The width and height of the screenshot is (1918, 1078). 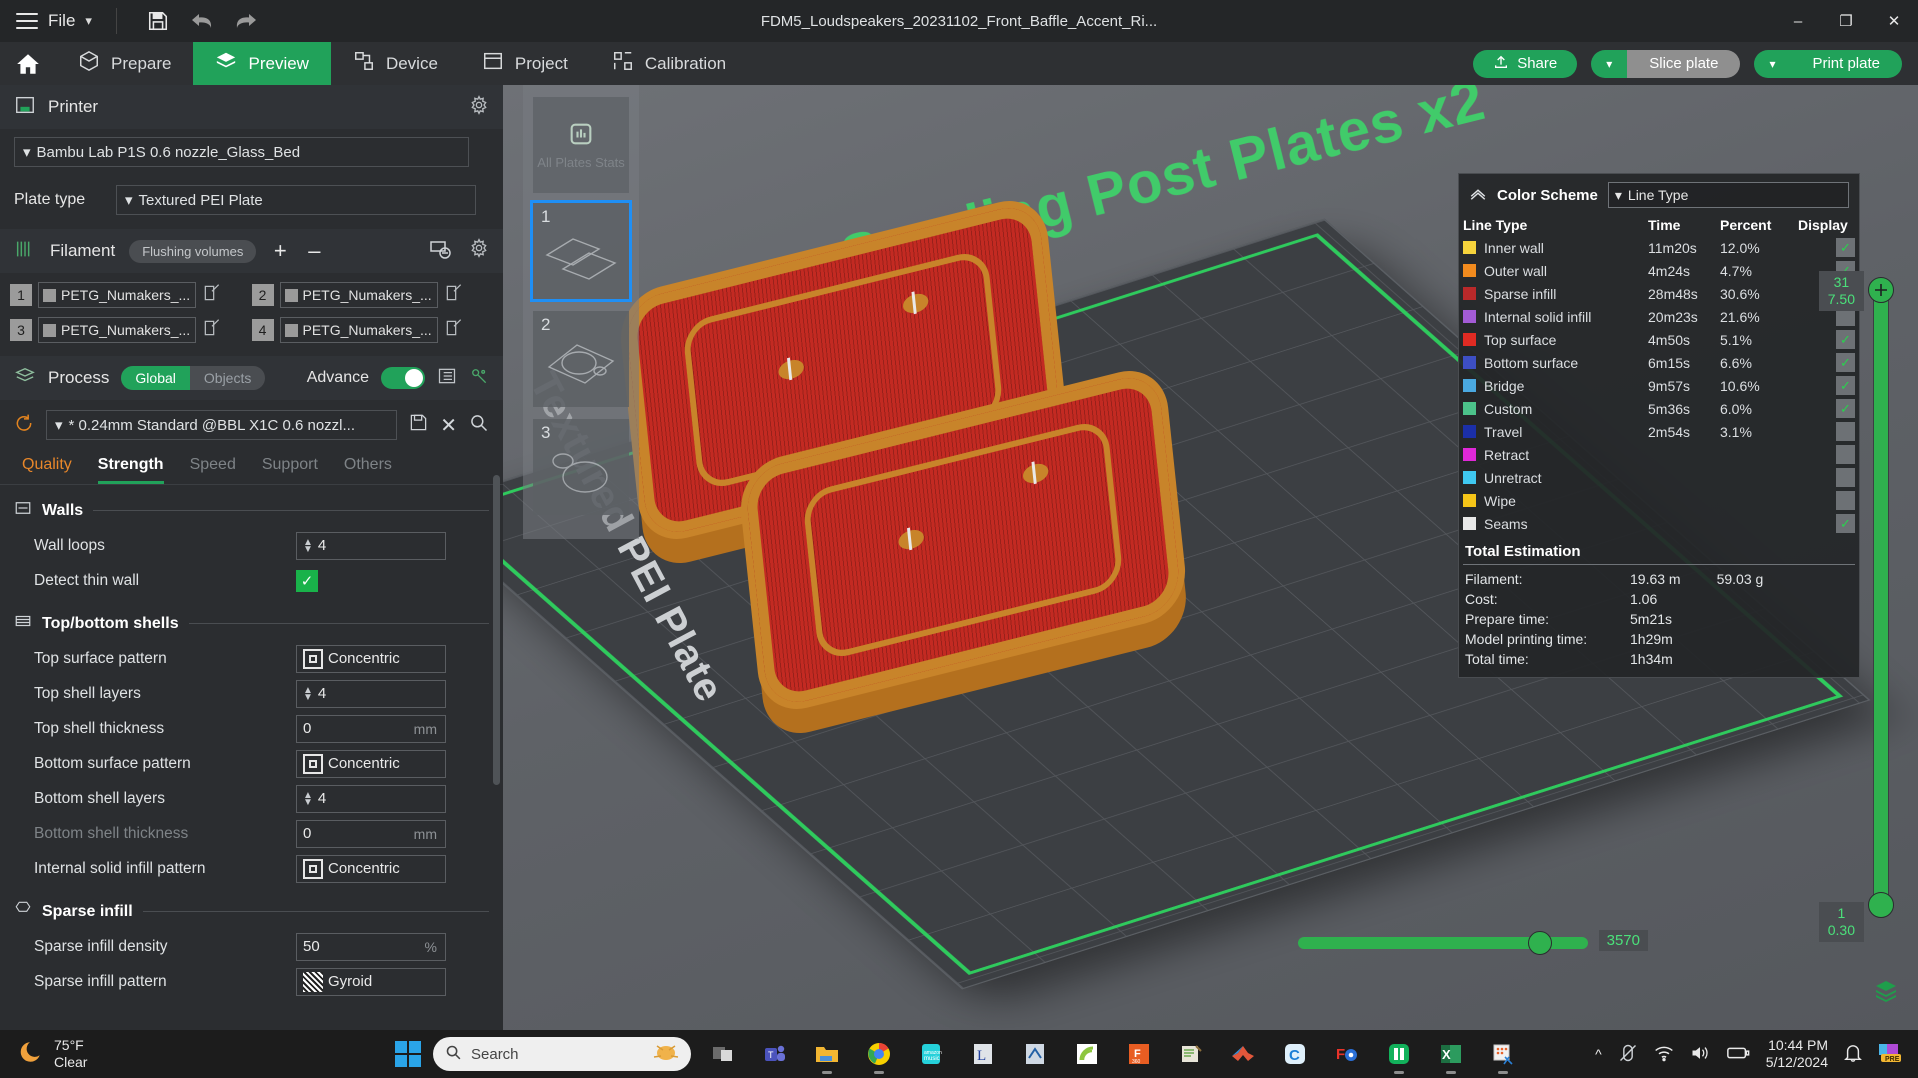 I want to click on volume-icon, so click(x=1700, y=1054).